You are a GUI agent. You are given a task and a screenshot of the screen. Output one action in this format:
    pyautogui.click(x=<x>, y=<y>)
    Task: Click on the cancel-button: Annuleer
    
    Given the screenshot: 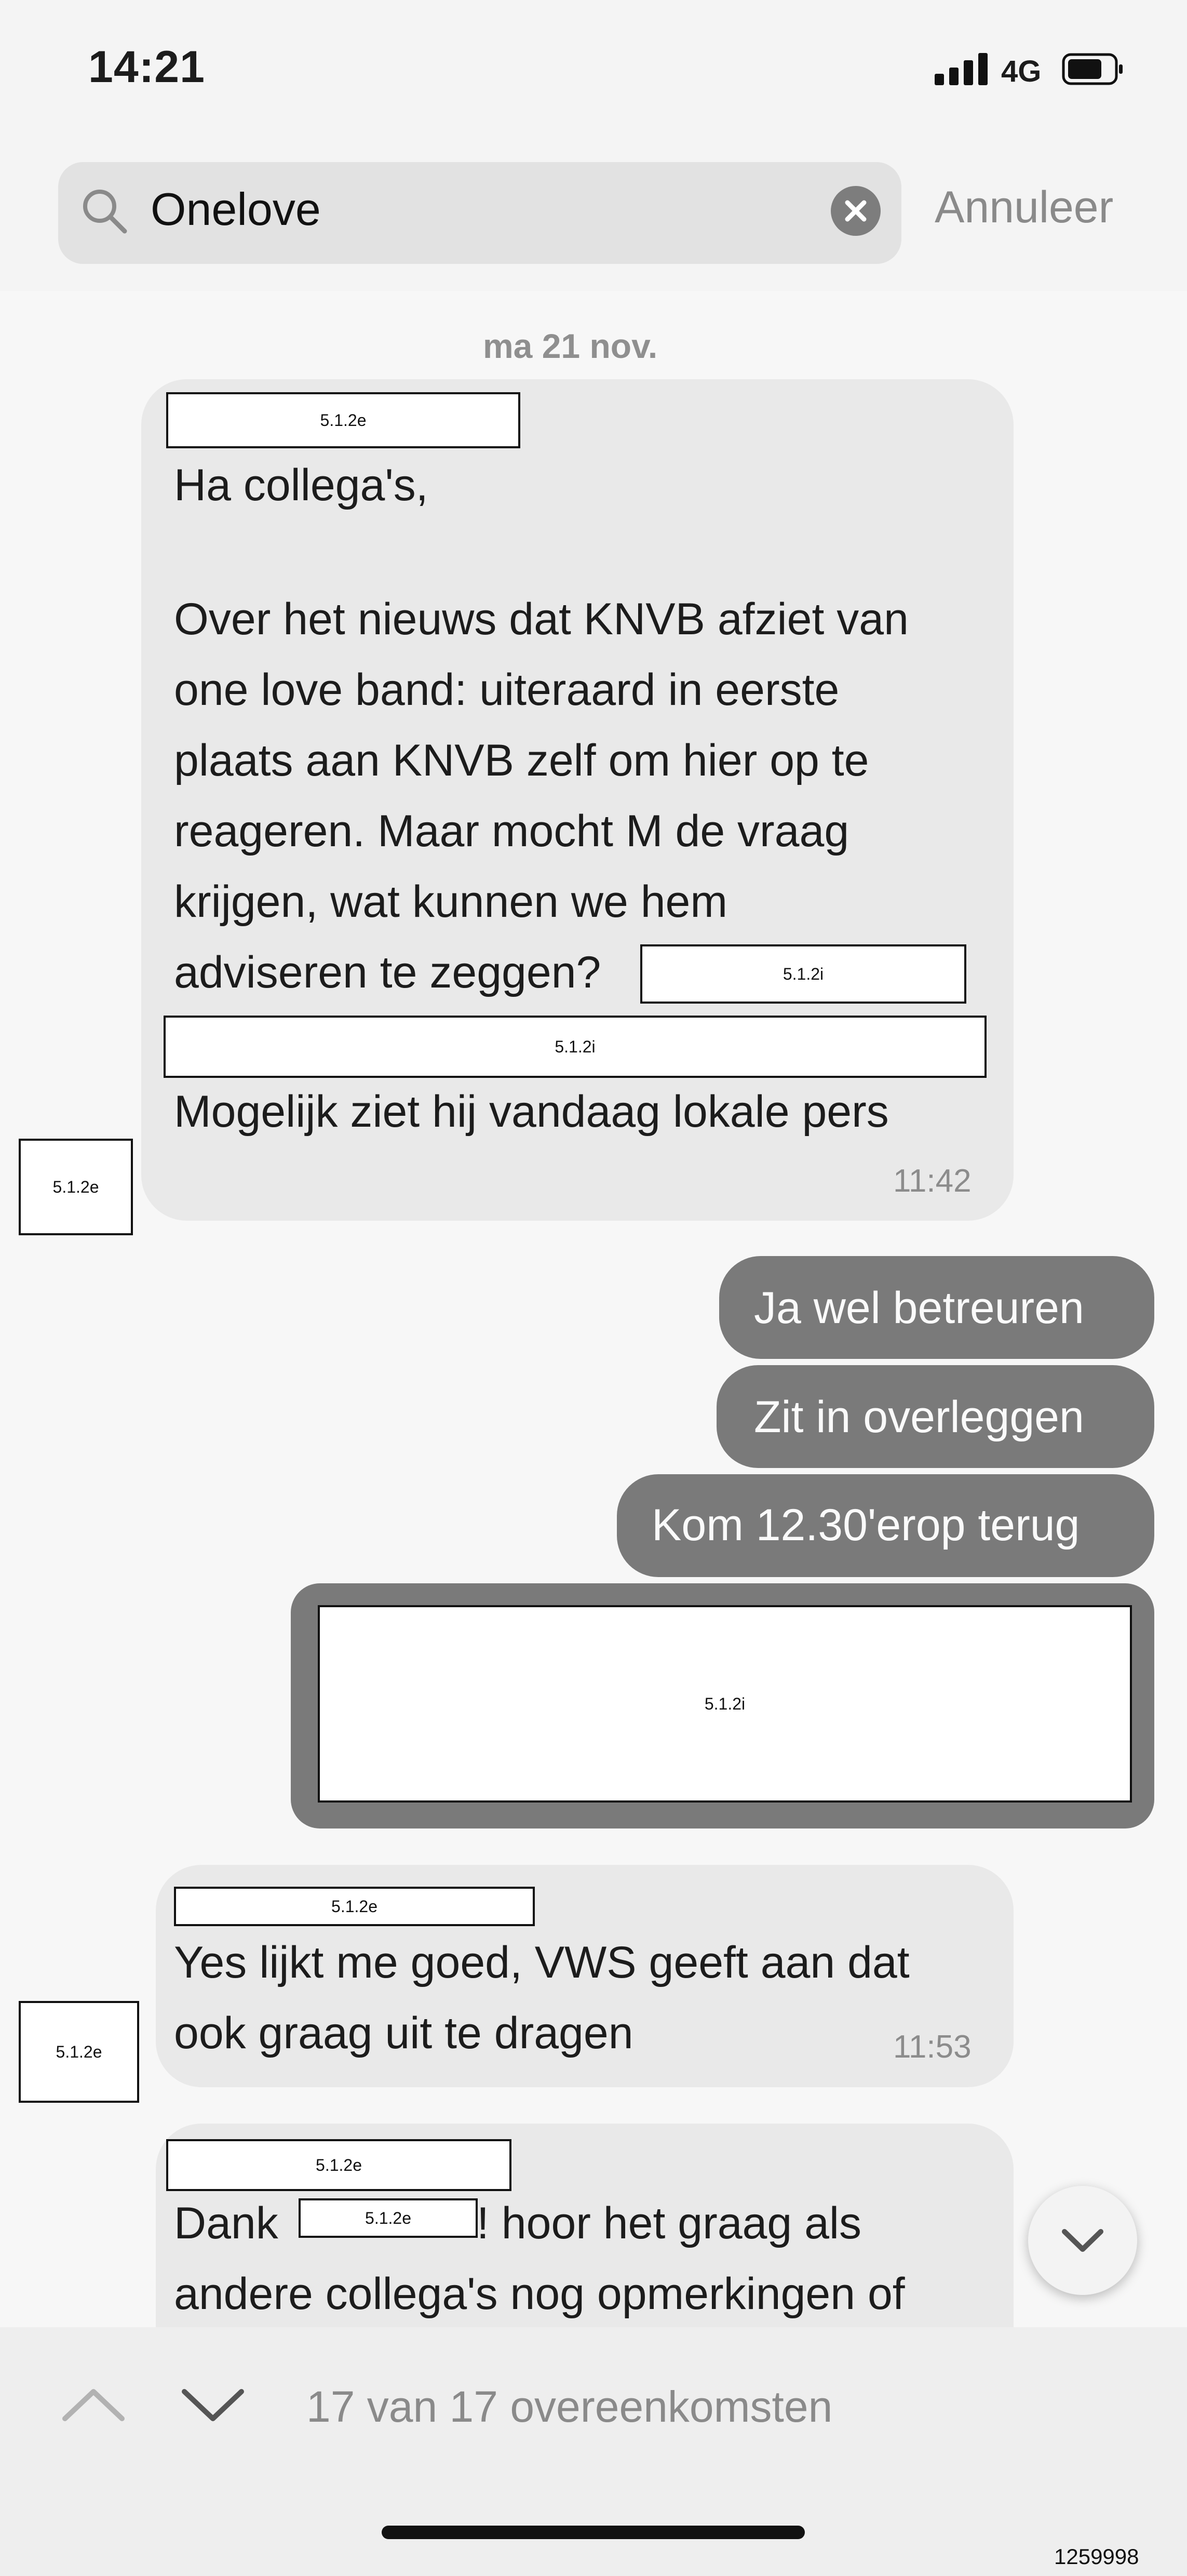 What is the action you would take?
    pyautogui.click(x=1024, y=207)
    